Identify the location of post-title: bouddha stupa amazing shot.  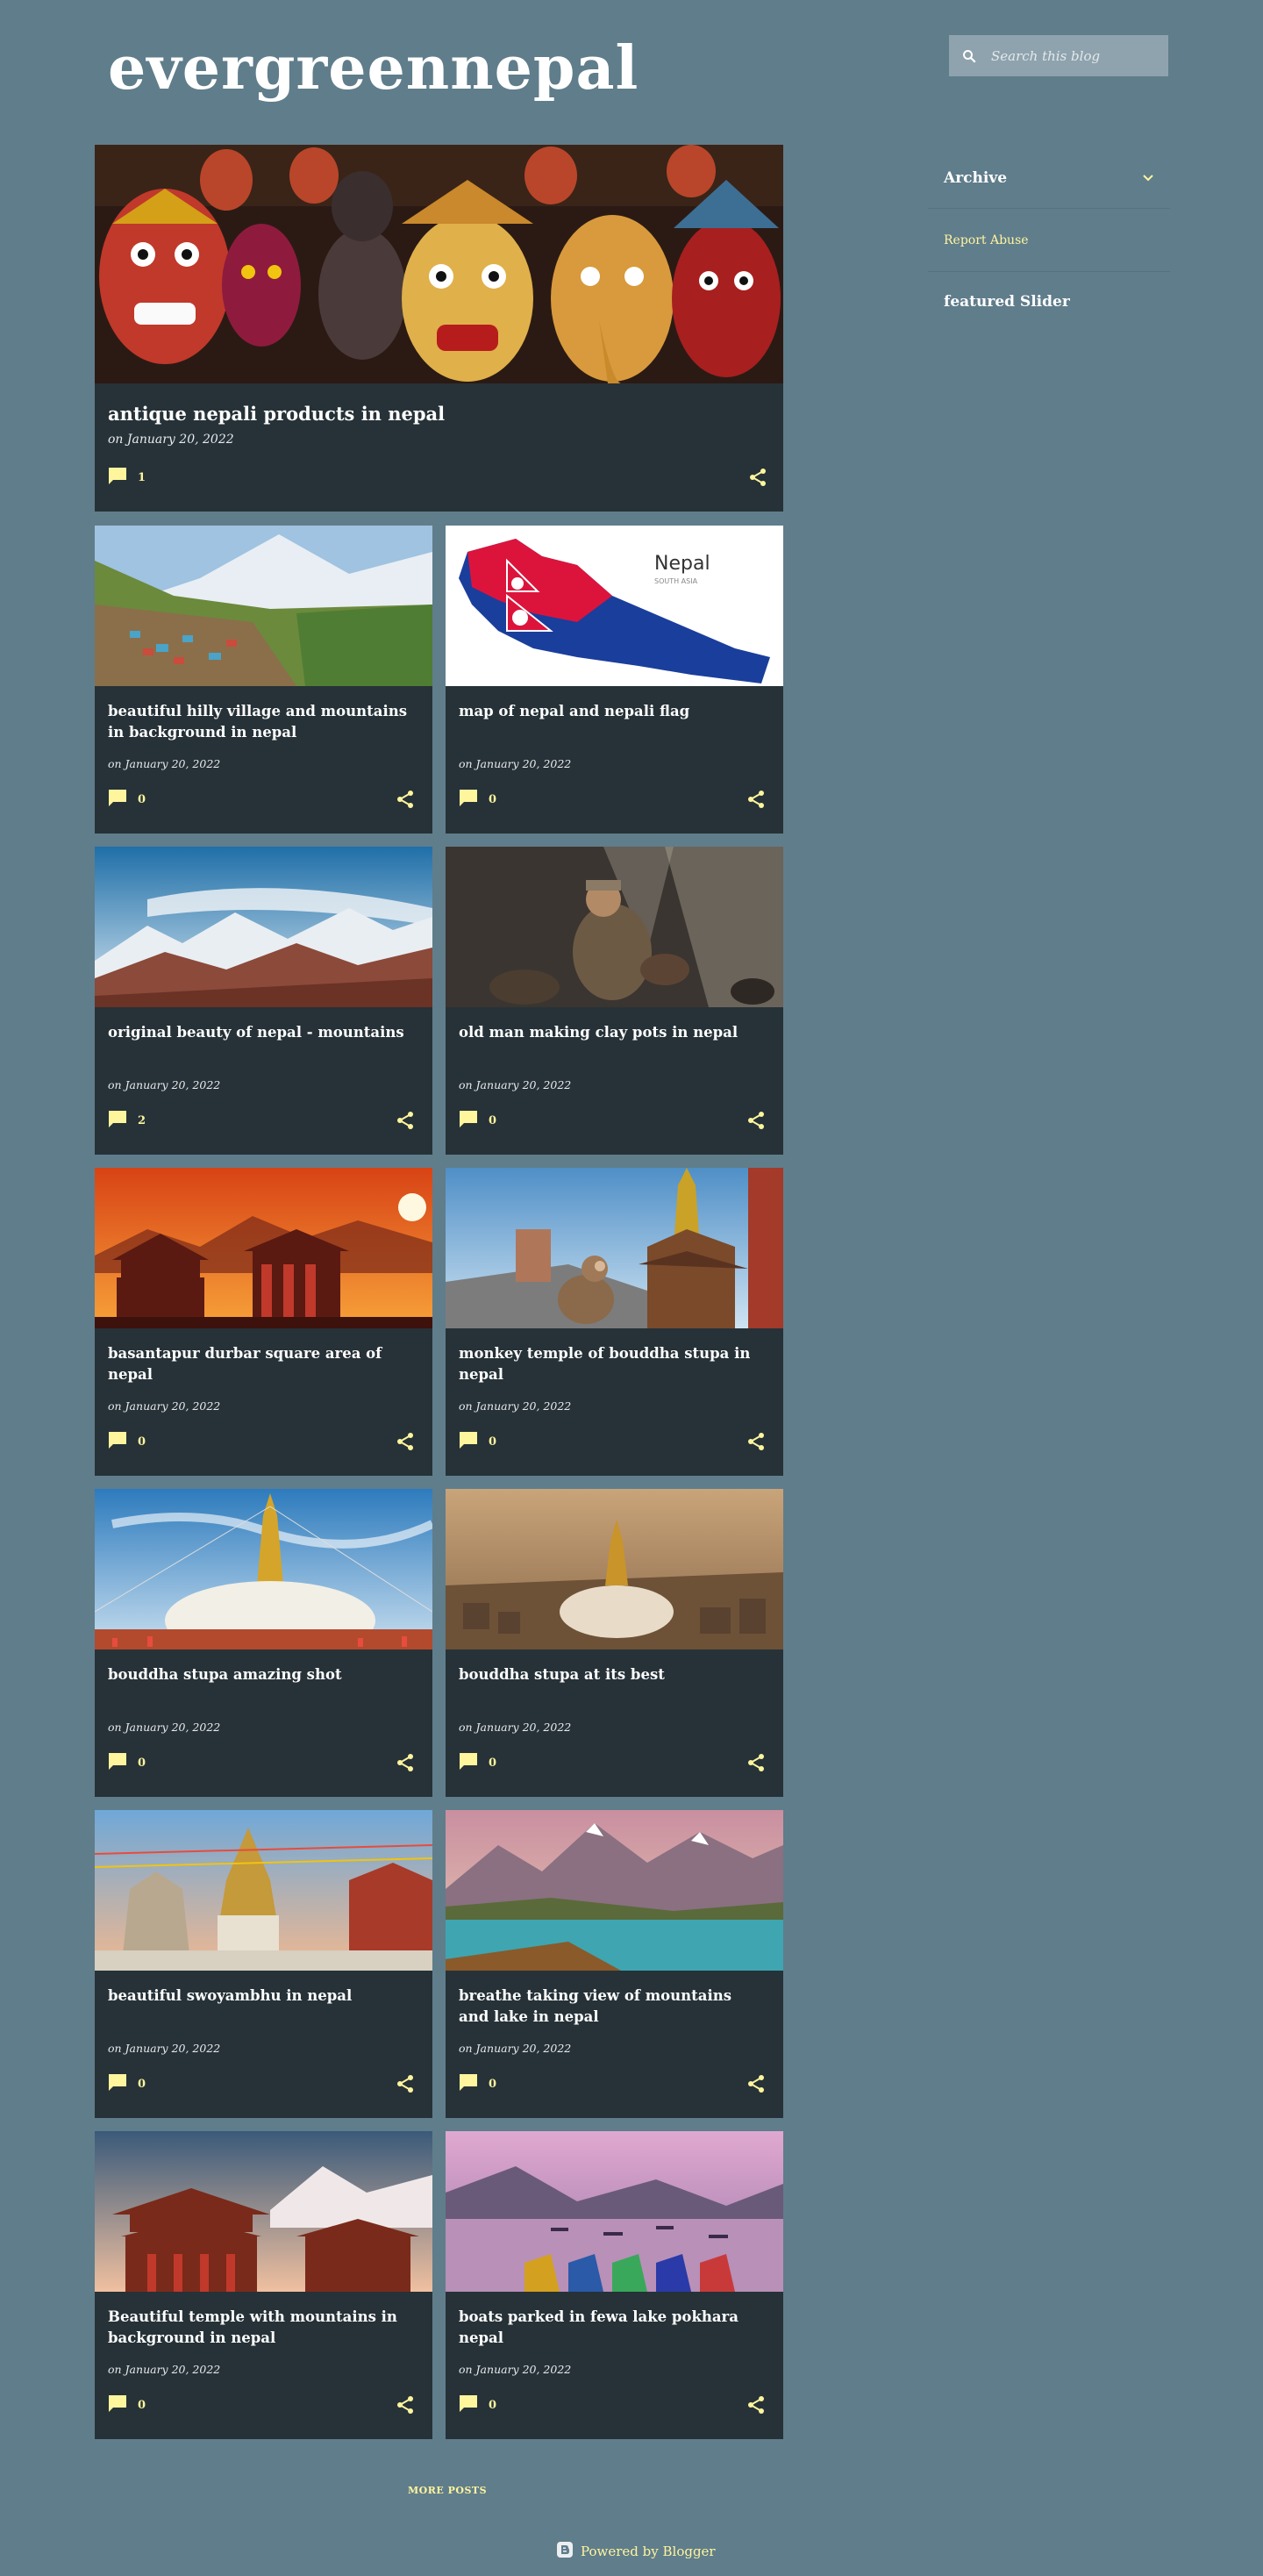
(261, 1674).